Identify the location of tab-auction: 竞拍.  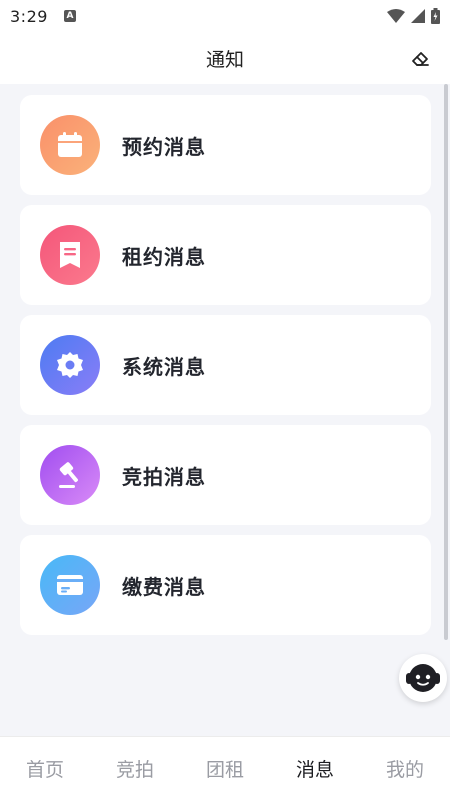
(135, 768).